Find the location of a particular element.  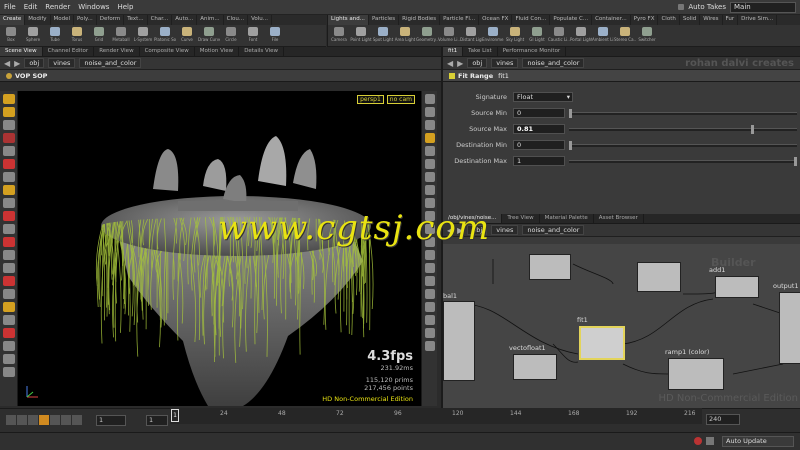

shelf-tab: Fur is located at coordinates (731, 20).